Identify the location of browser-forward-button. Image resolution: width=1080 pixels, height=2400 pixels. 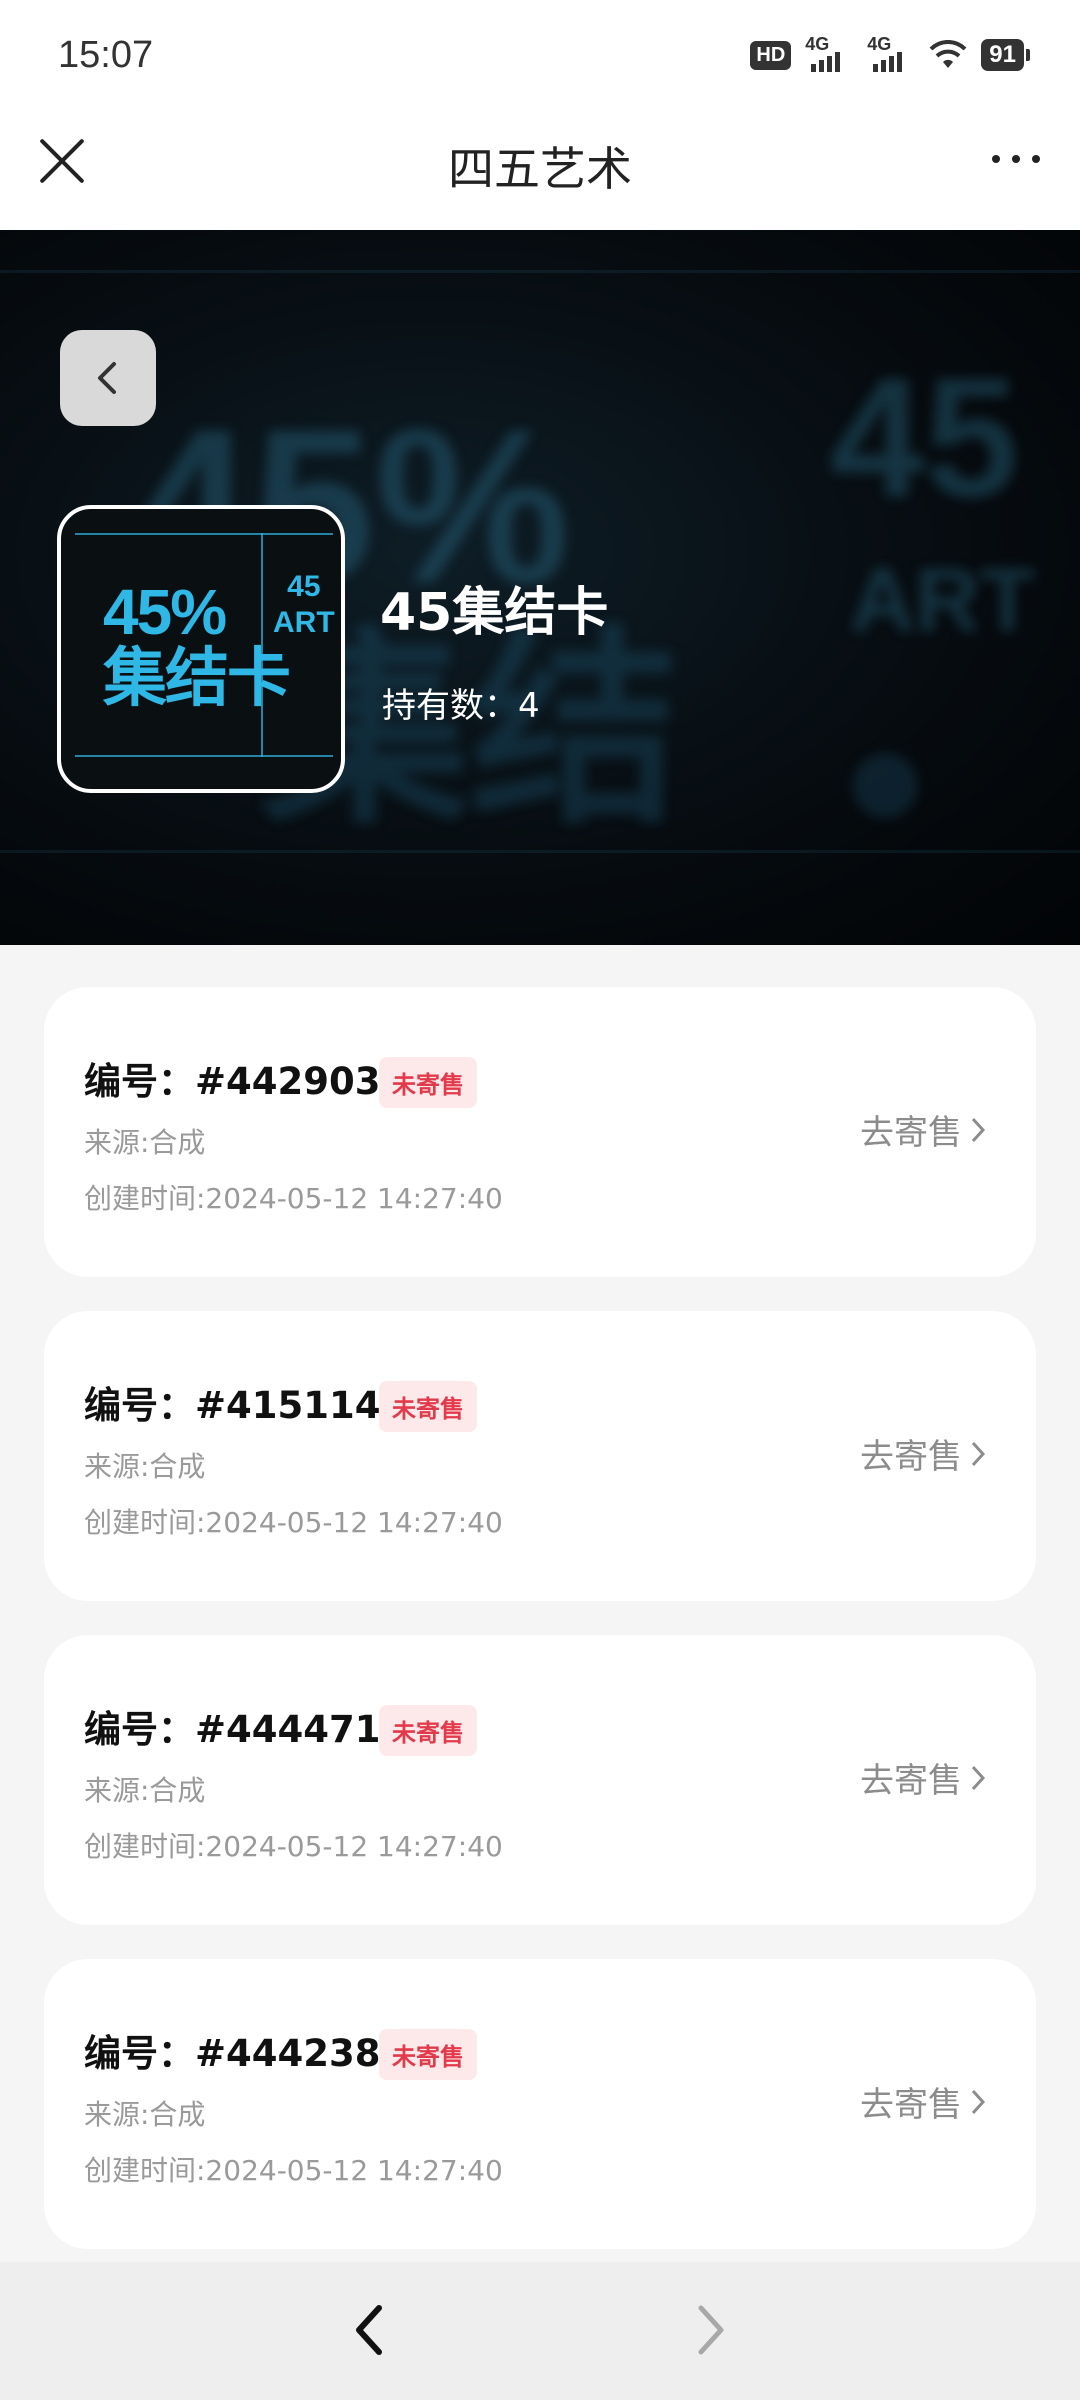
(709, 2330).